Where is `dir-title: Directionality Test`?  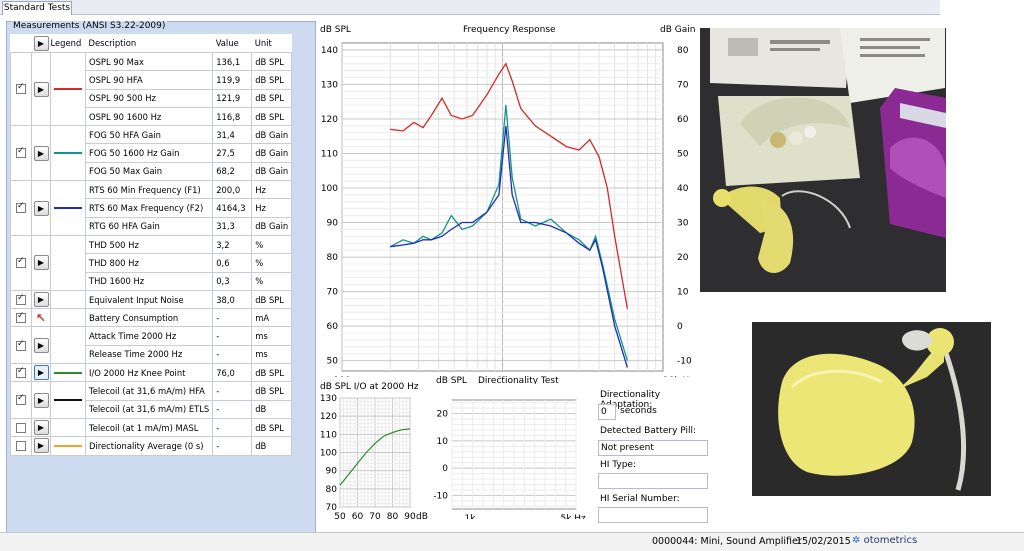 dir-title: Directionality Test is located at coordinates (518, 380).